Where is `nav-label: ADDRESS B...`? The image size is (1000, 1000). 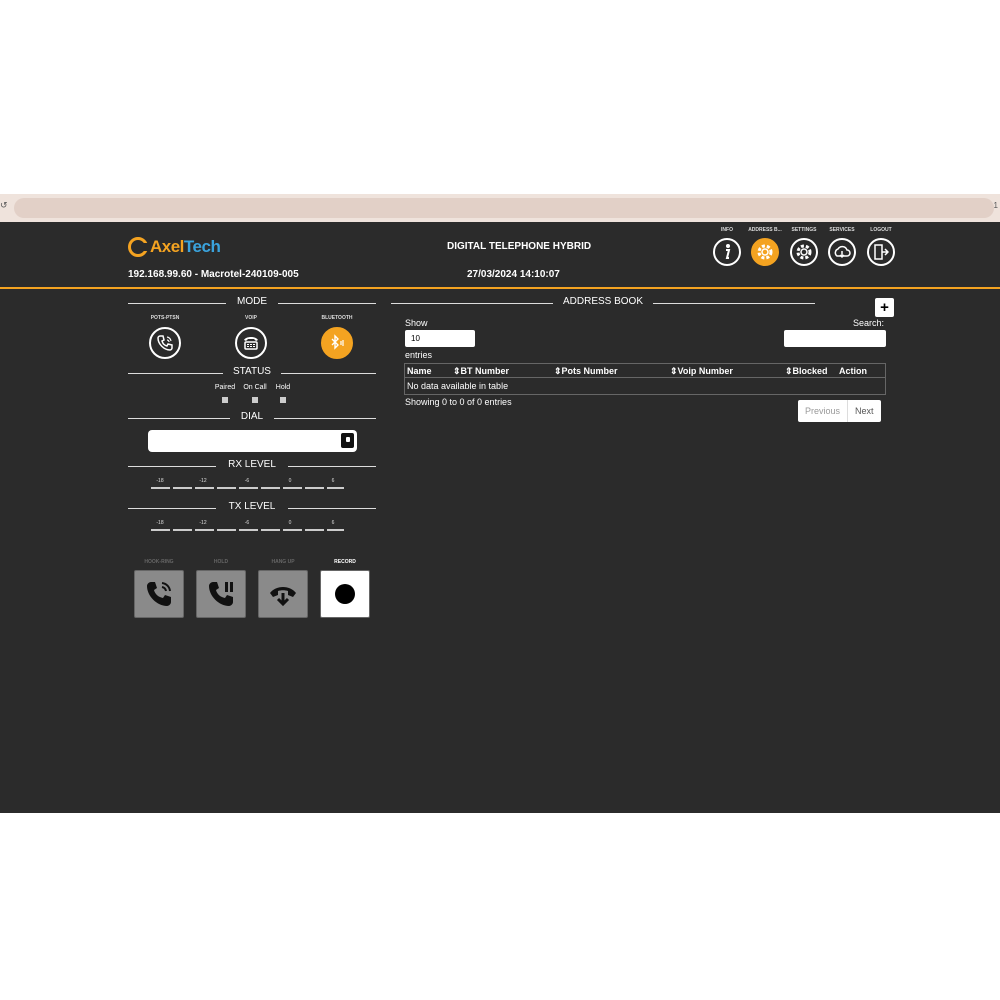 nav-label: ADDRESS B... is located at coordinates (765, 230).